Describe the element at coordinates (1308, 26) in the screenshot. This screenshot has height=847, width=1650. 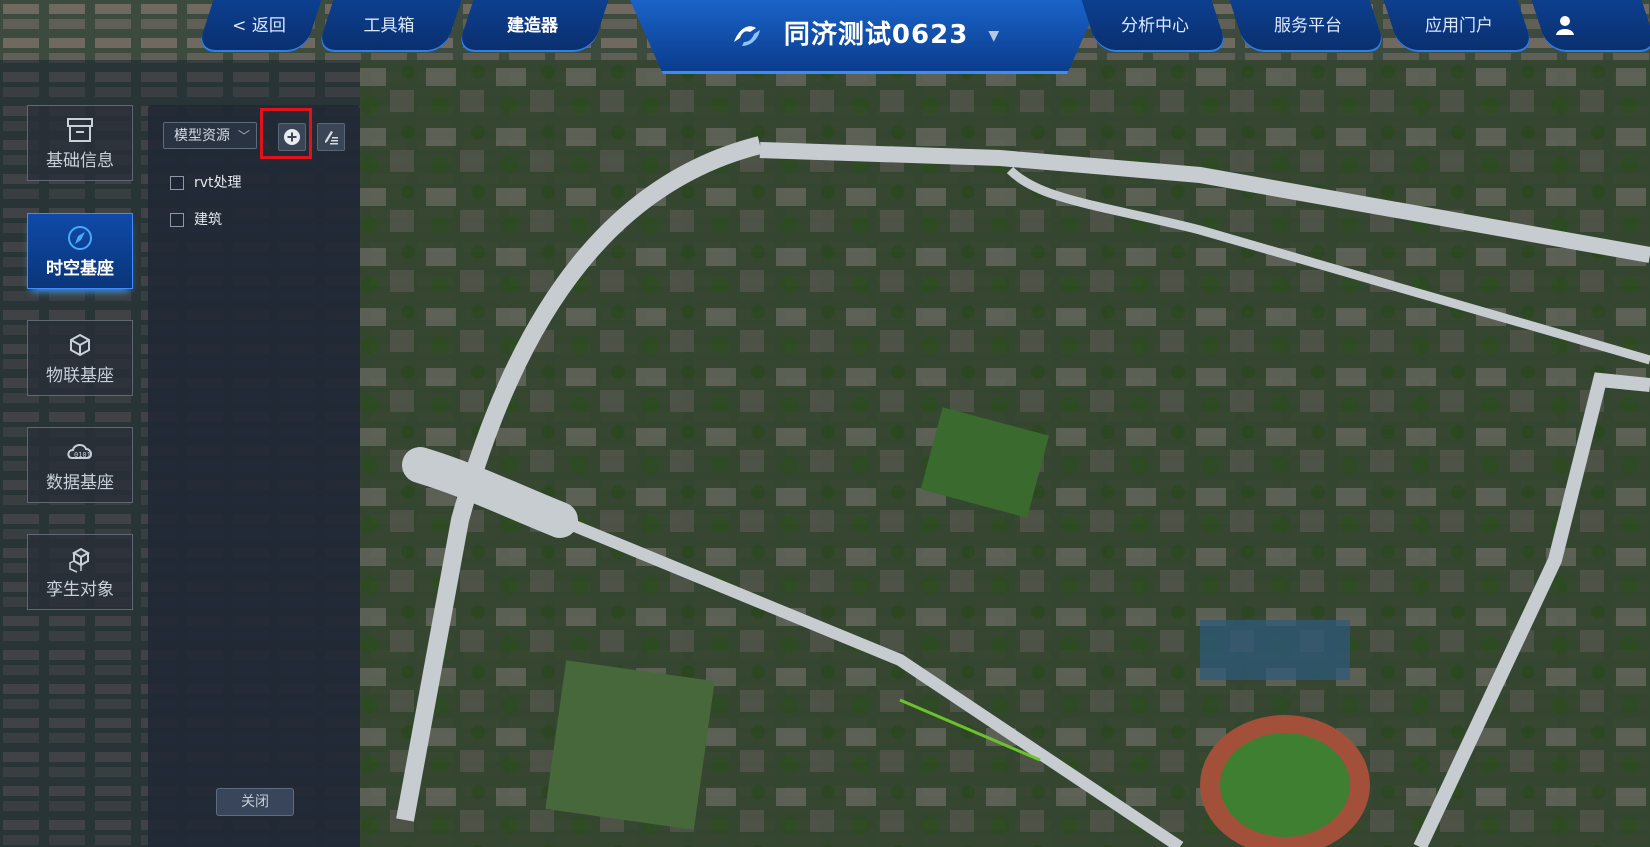
I see `tab-service-platform: 服务平台` at that location.